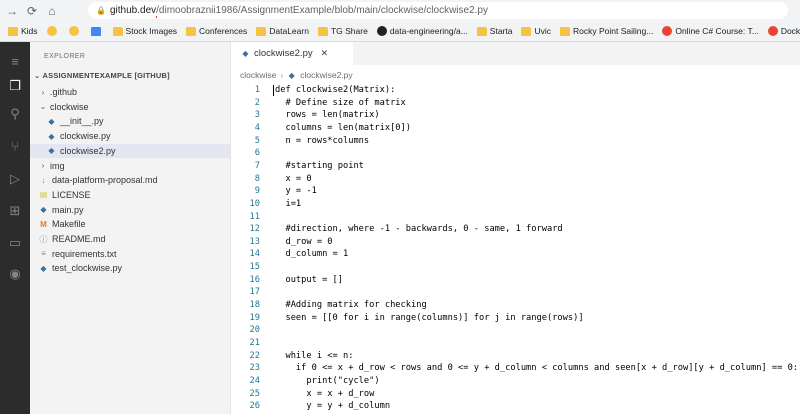 The image size is (800, 414). Describe the element at coordinates (15, 243) in the screenshot. I see `remote-explorer-icon: ▭` at that location.